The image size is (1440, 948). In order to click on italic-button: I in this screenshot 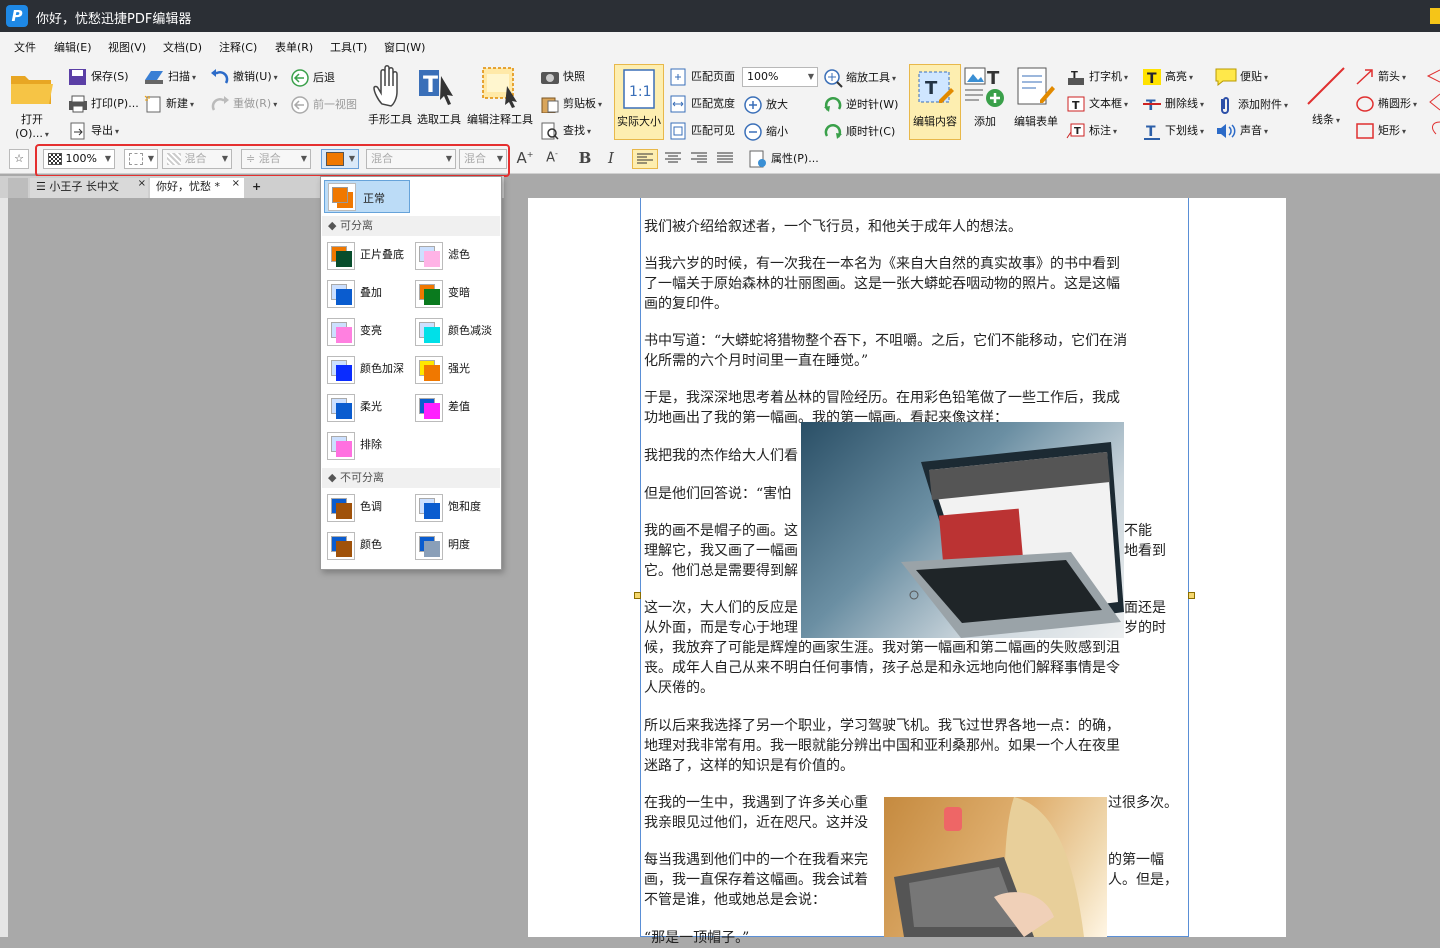, I will do `click(611, 159)`.